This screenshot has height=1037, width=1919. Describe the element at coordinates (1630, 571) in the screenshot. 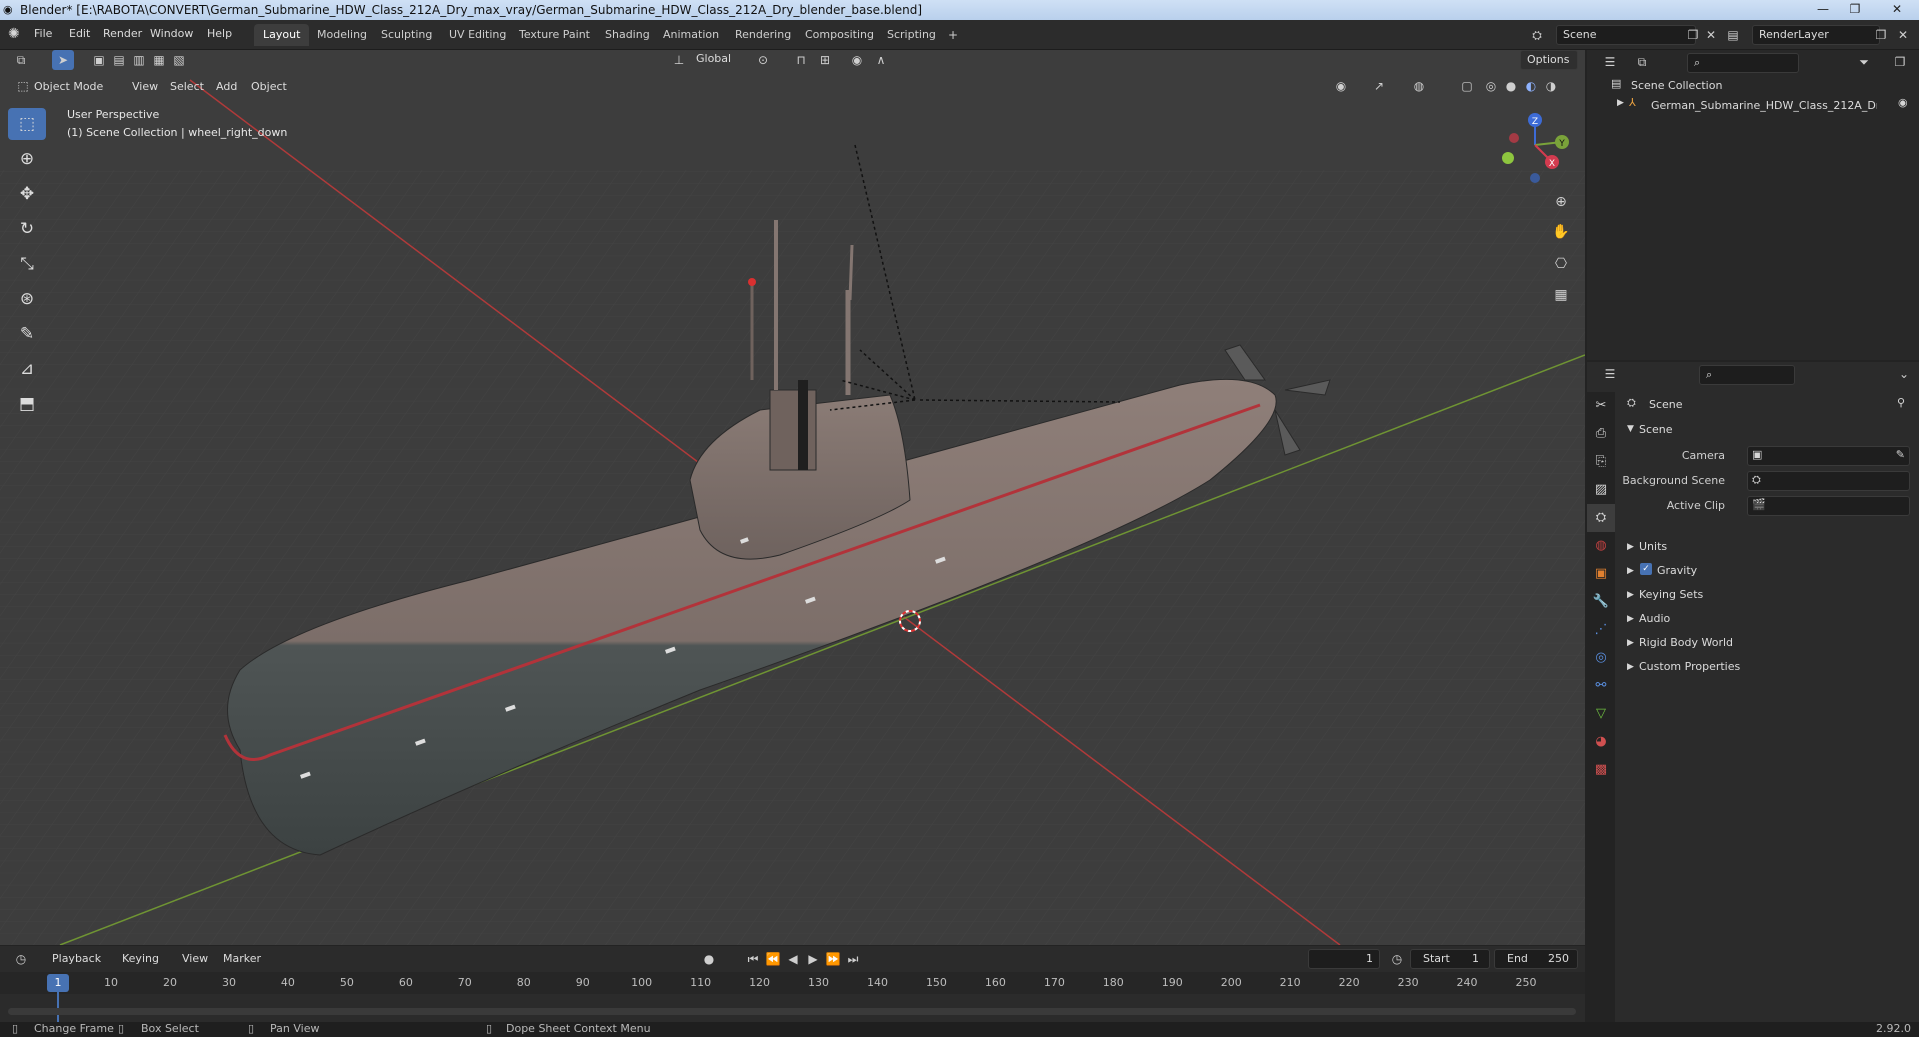

I see `gravity-expand-icon: ▶` at that location.